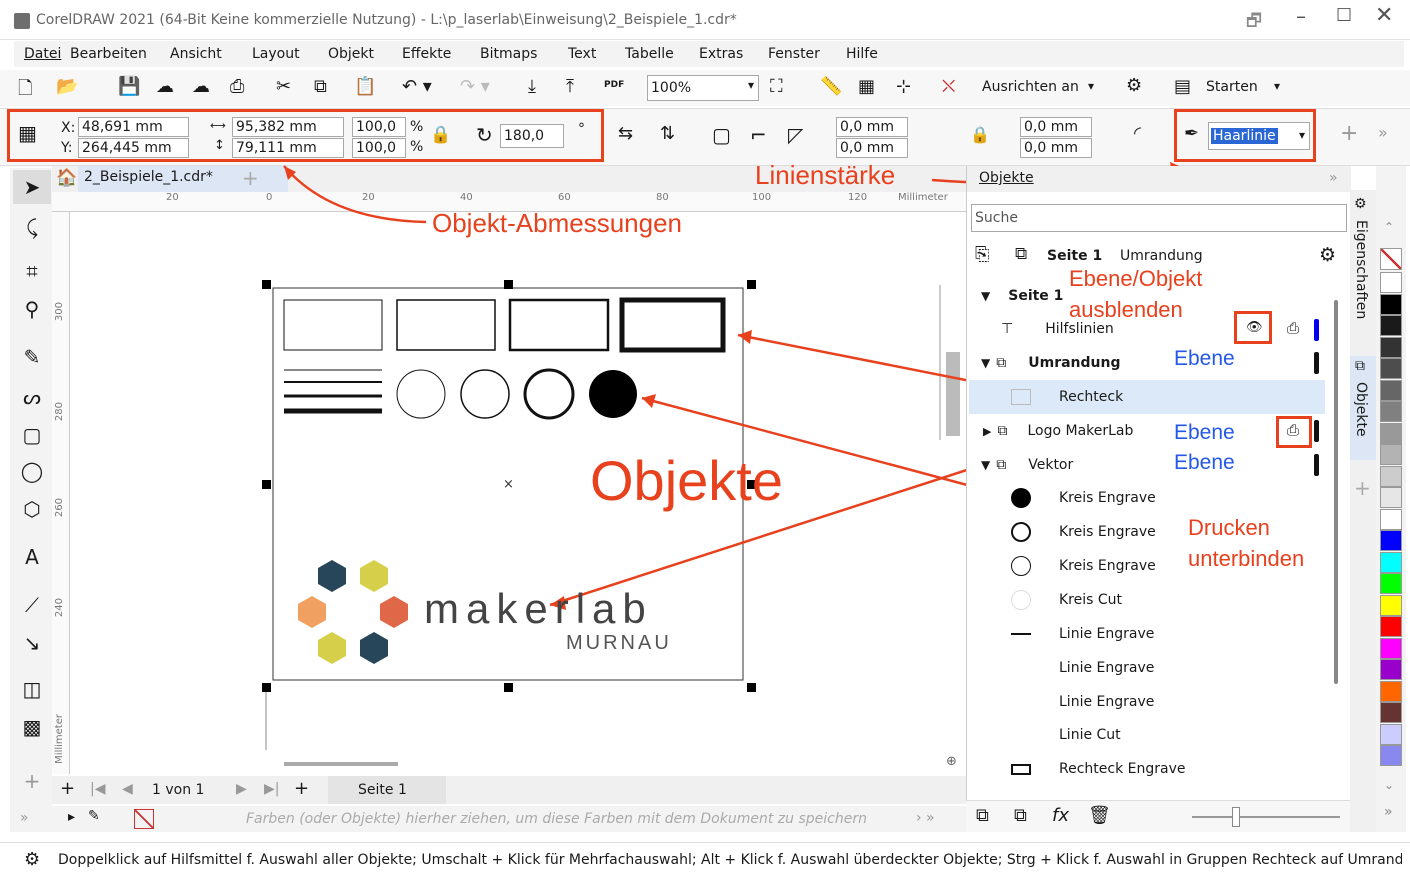 This screenshot has height=878, width=1410. I want to click on add-page-after-icon: +, so click(301, 788).